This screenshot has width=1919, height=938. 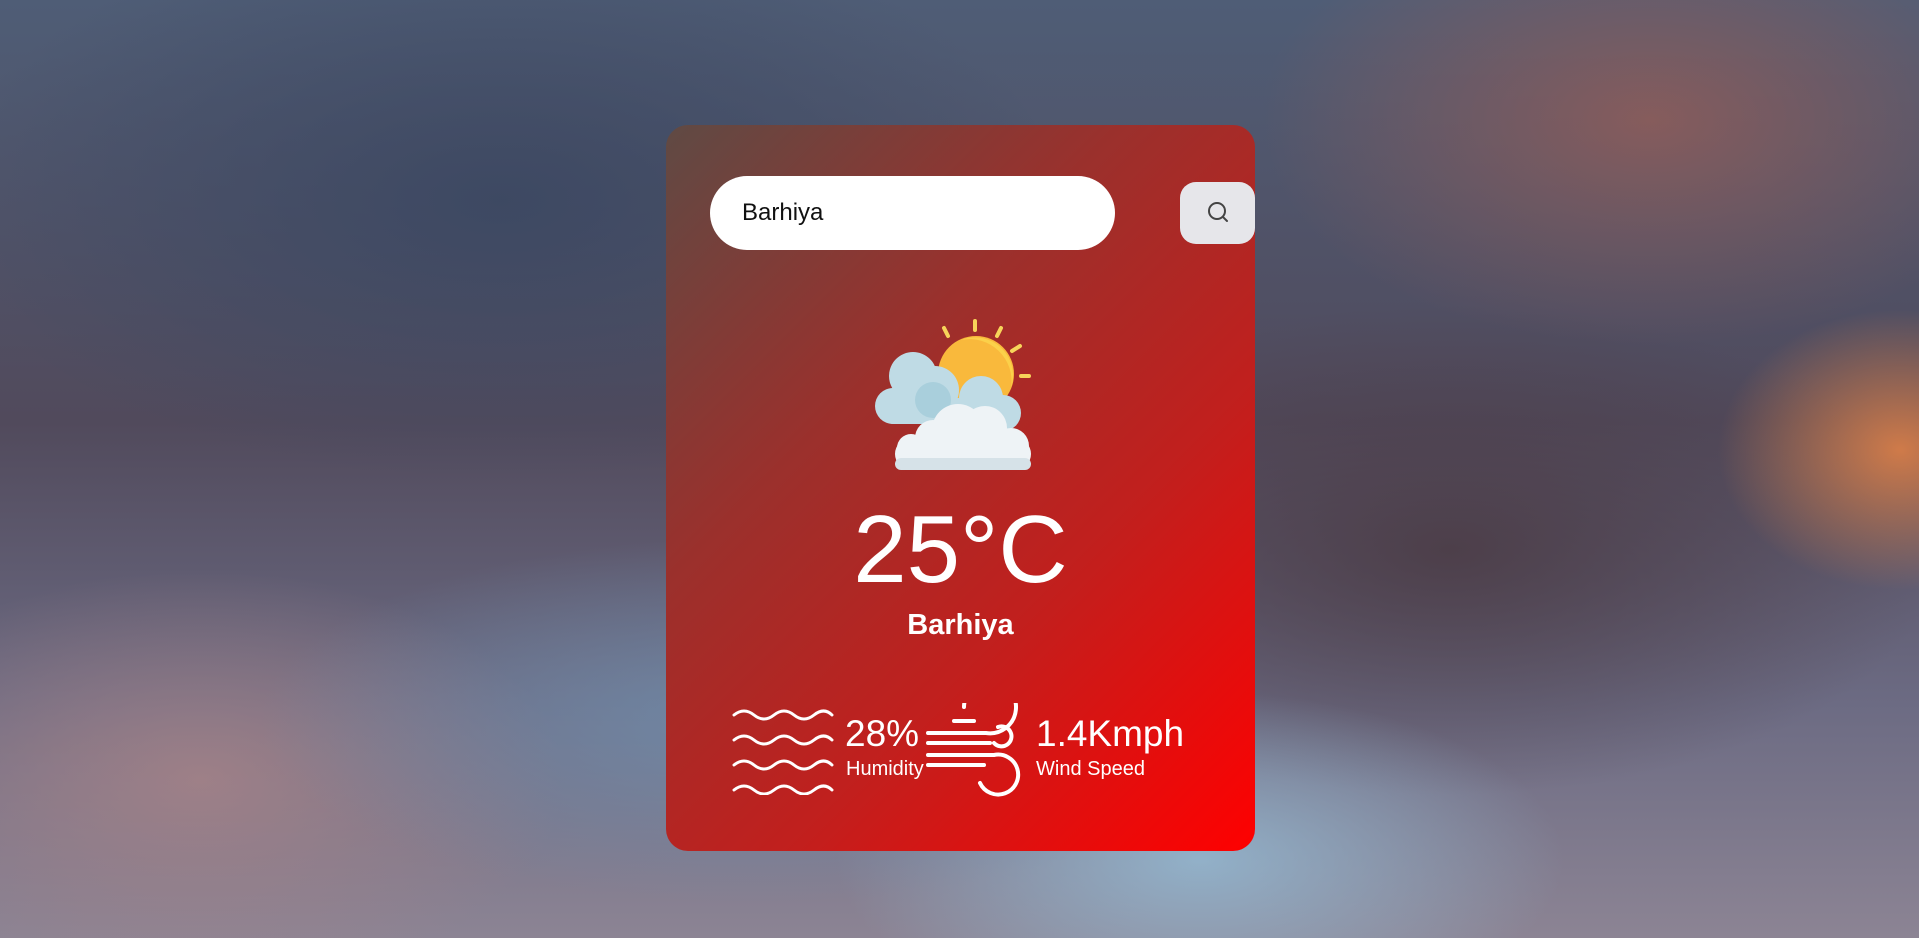 I want to click on humidity-value: 28%, so click(x=882, y=733).